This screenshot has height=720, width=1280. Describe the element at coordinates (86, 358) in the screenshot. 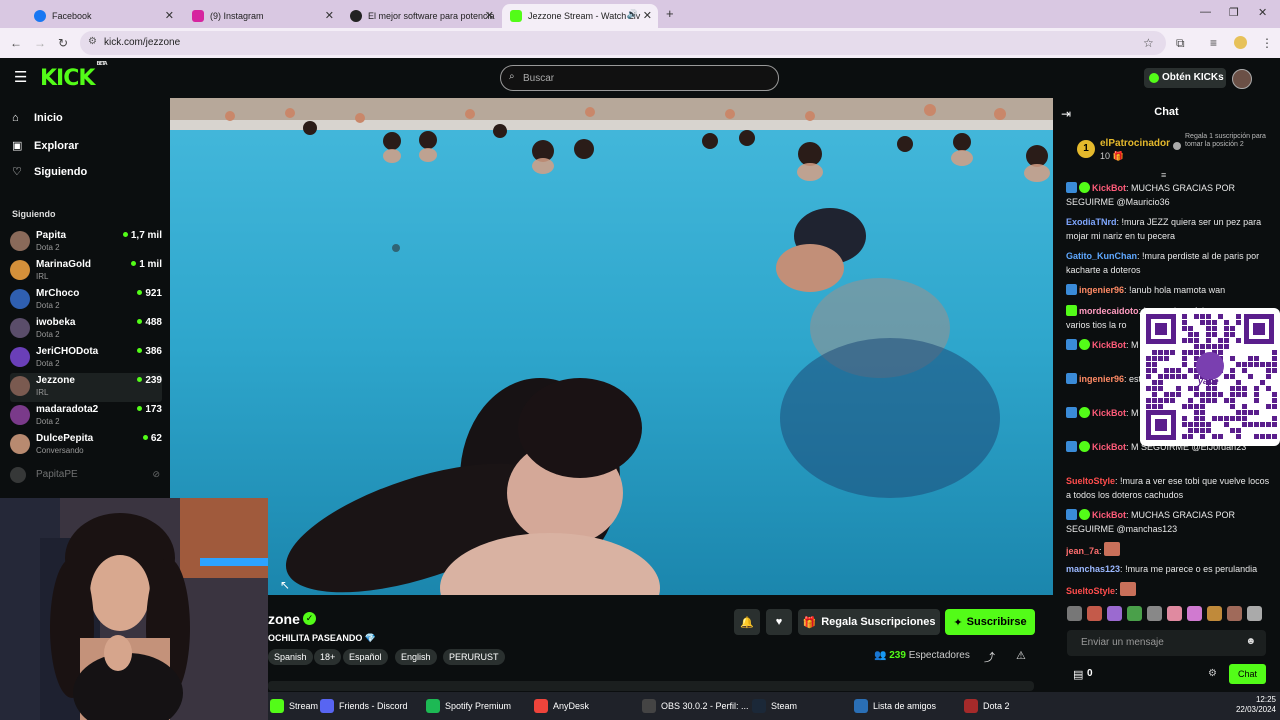

I see `following-item-jerichodota: JeriCHODota Dota 2 386` at that location.